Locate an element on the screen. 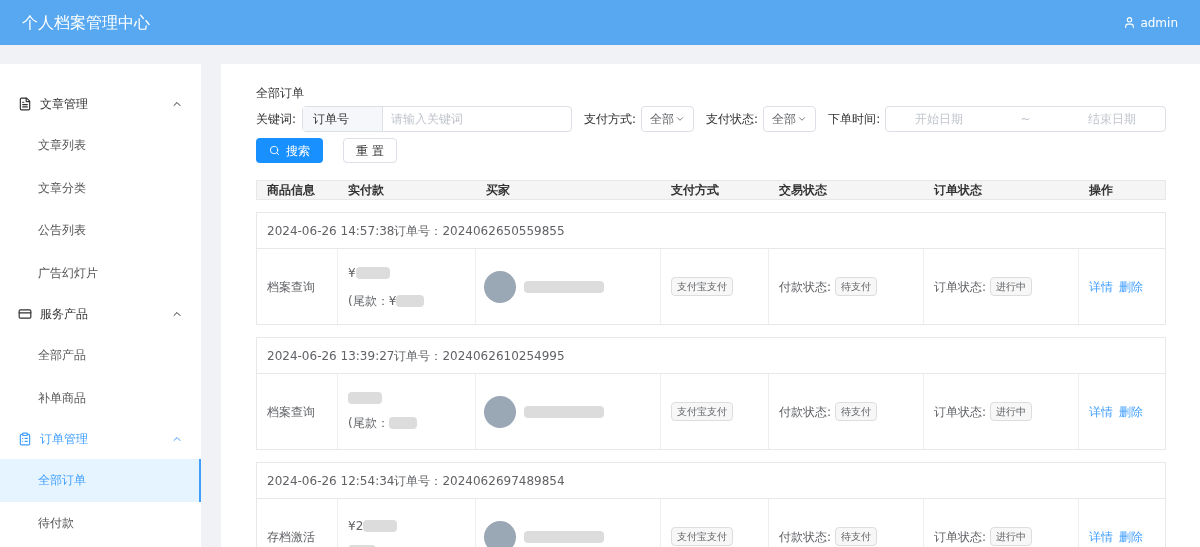  column-header: 支付方式 is located at coordinates (695, 190).